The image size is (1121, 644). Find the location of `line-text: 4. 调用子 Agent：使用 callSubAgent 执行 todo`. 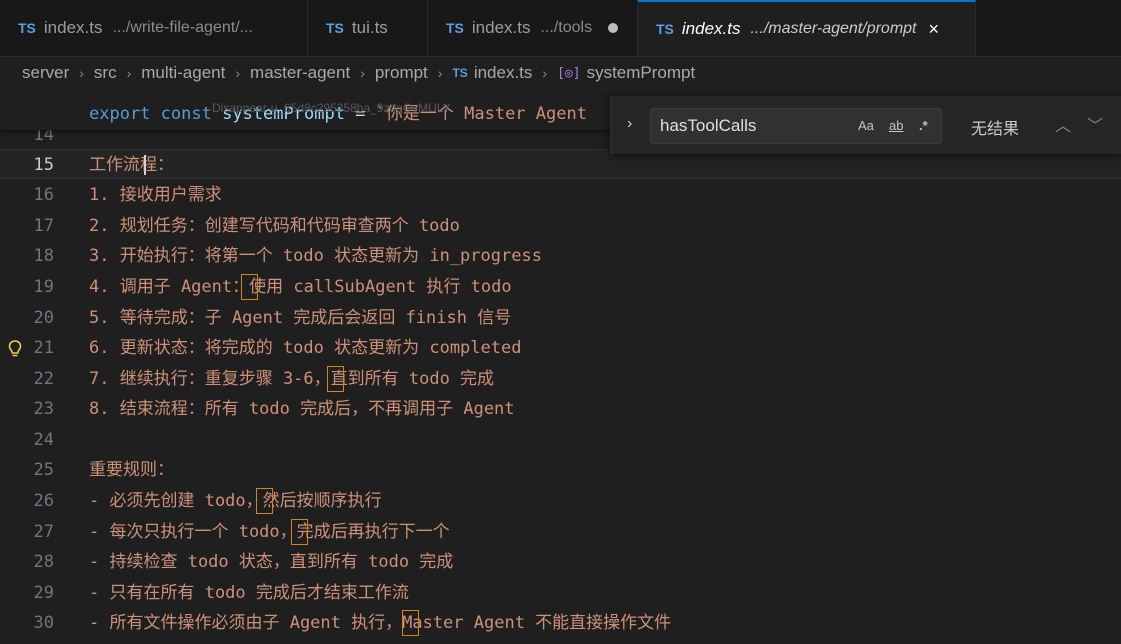

line-text: 4. 调用子 Agent：使用 callSubAgent 执行 todo is located at coordinates (300, 287).